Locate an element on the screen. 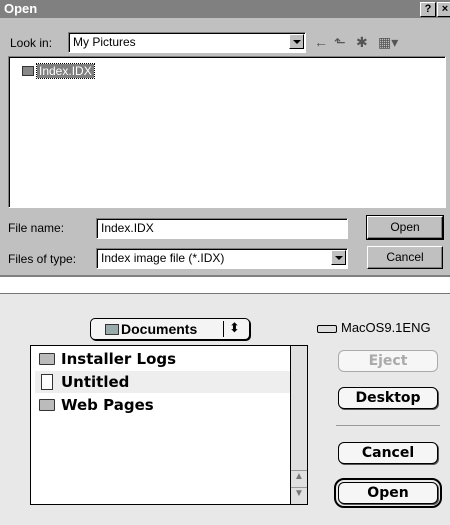  desktop-button: Desktop is located at coordinates (388, 398).